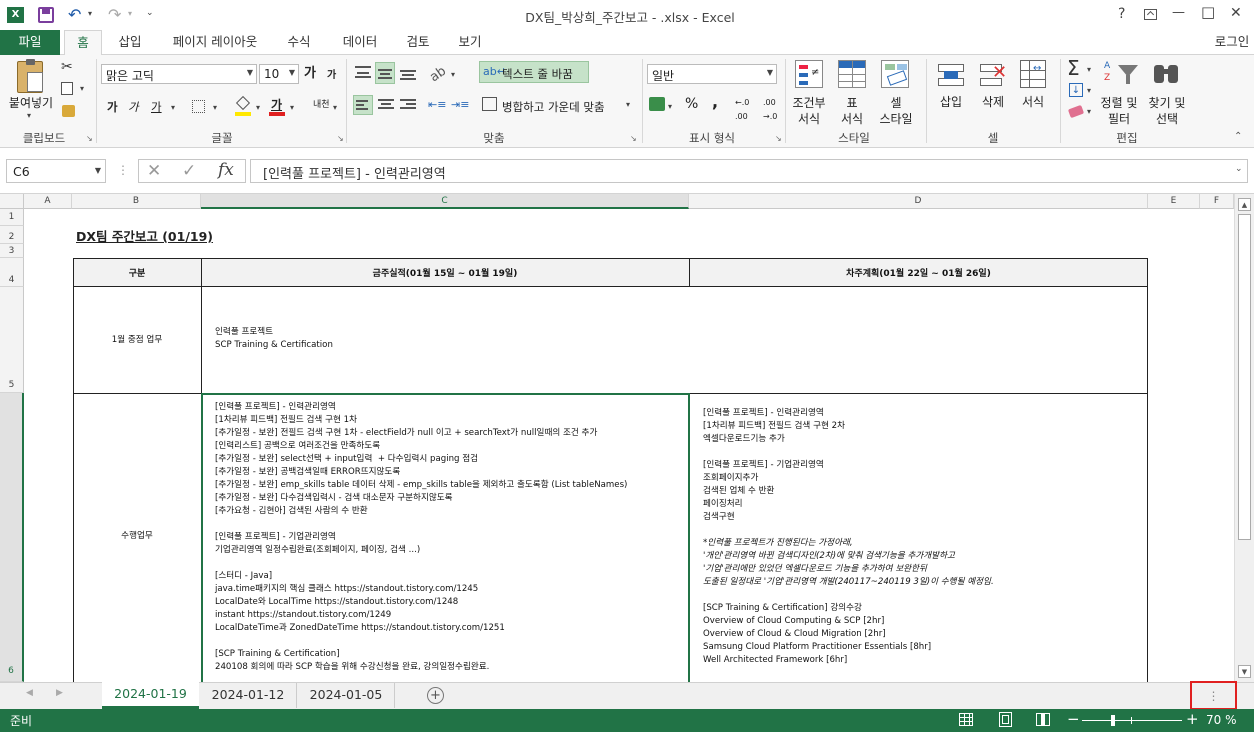  I want to click on page-layout-view-icon, so click(1005, 719).